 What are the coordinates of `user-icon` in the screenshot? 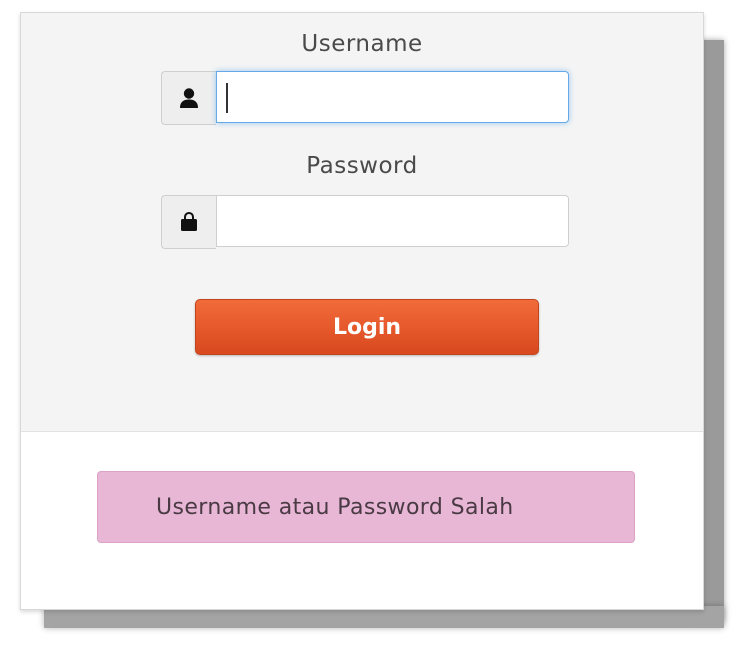 It's located at (189, 98).